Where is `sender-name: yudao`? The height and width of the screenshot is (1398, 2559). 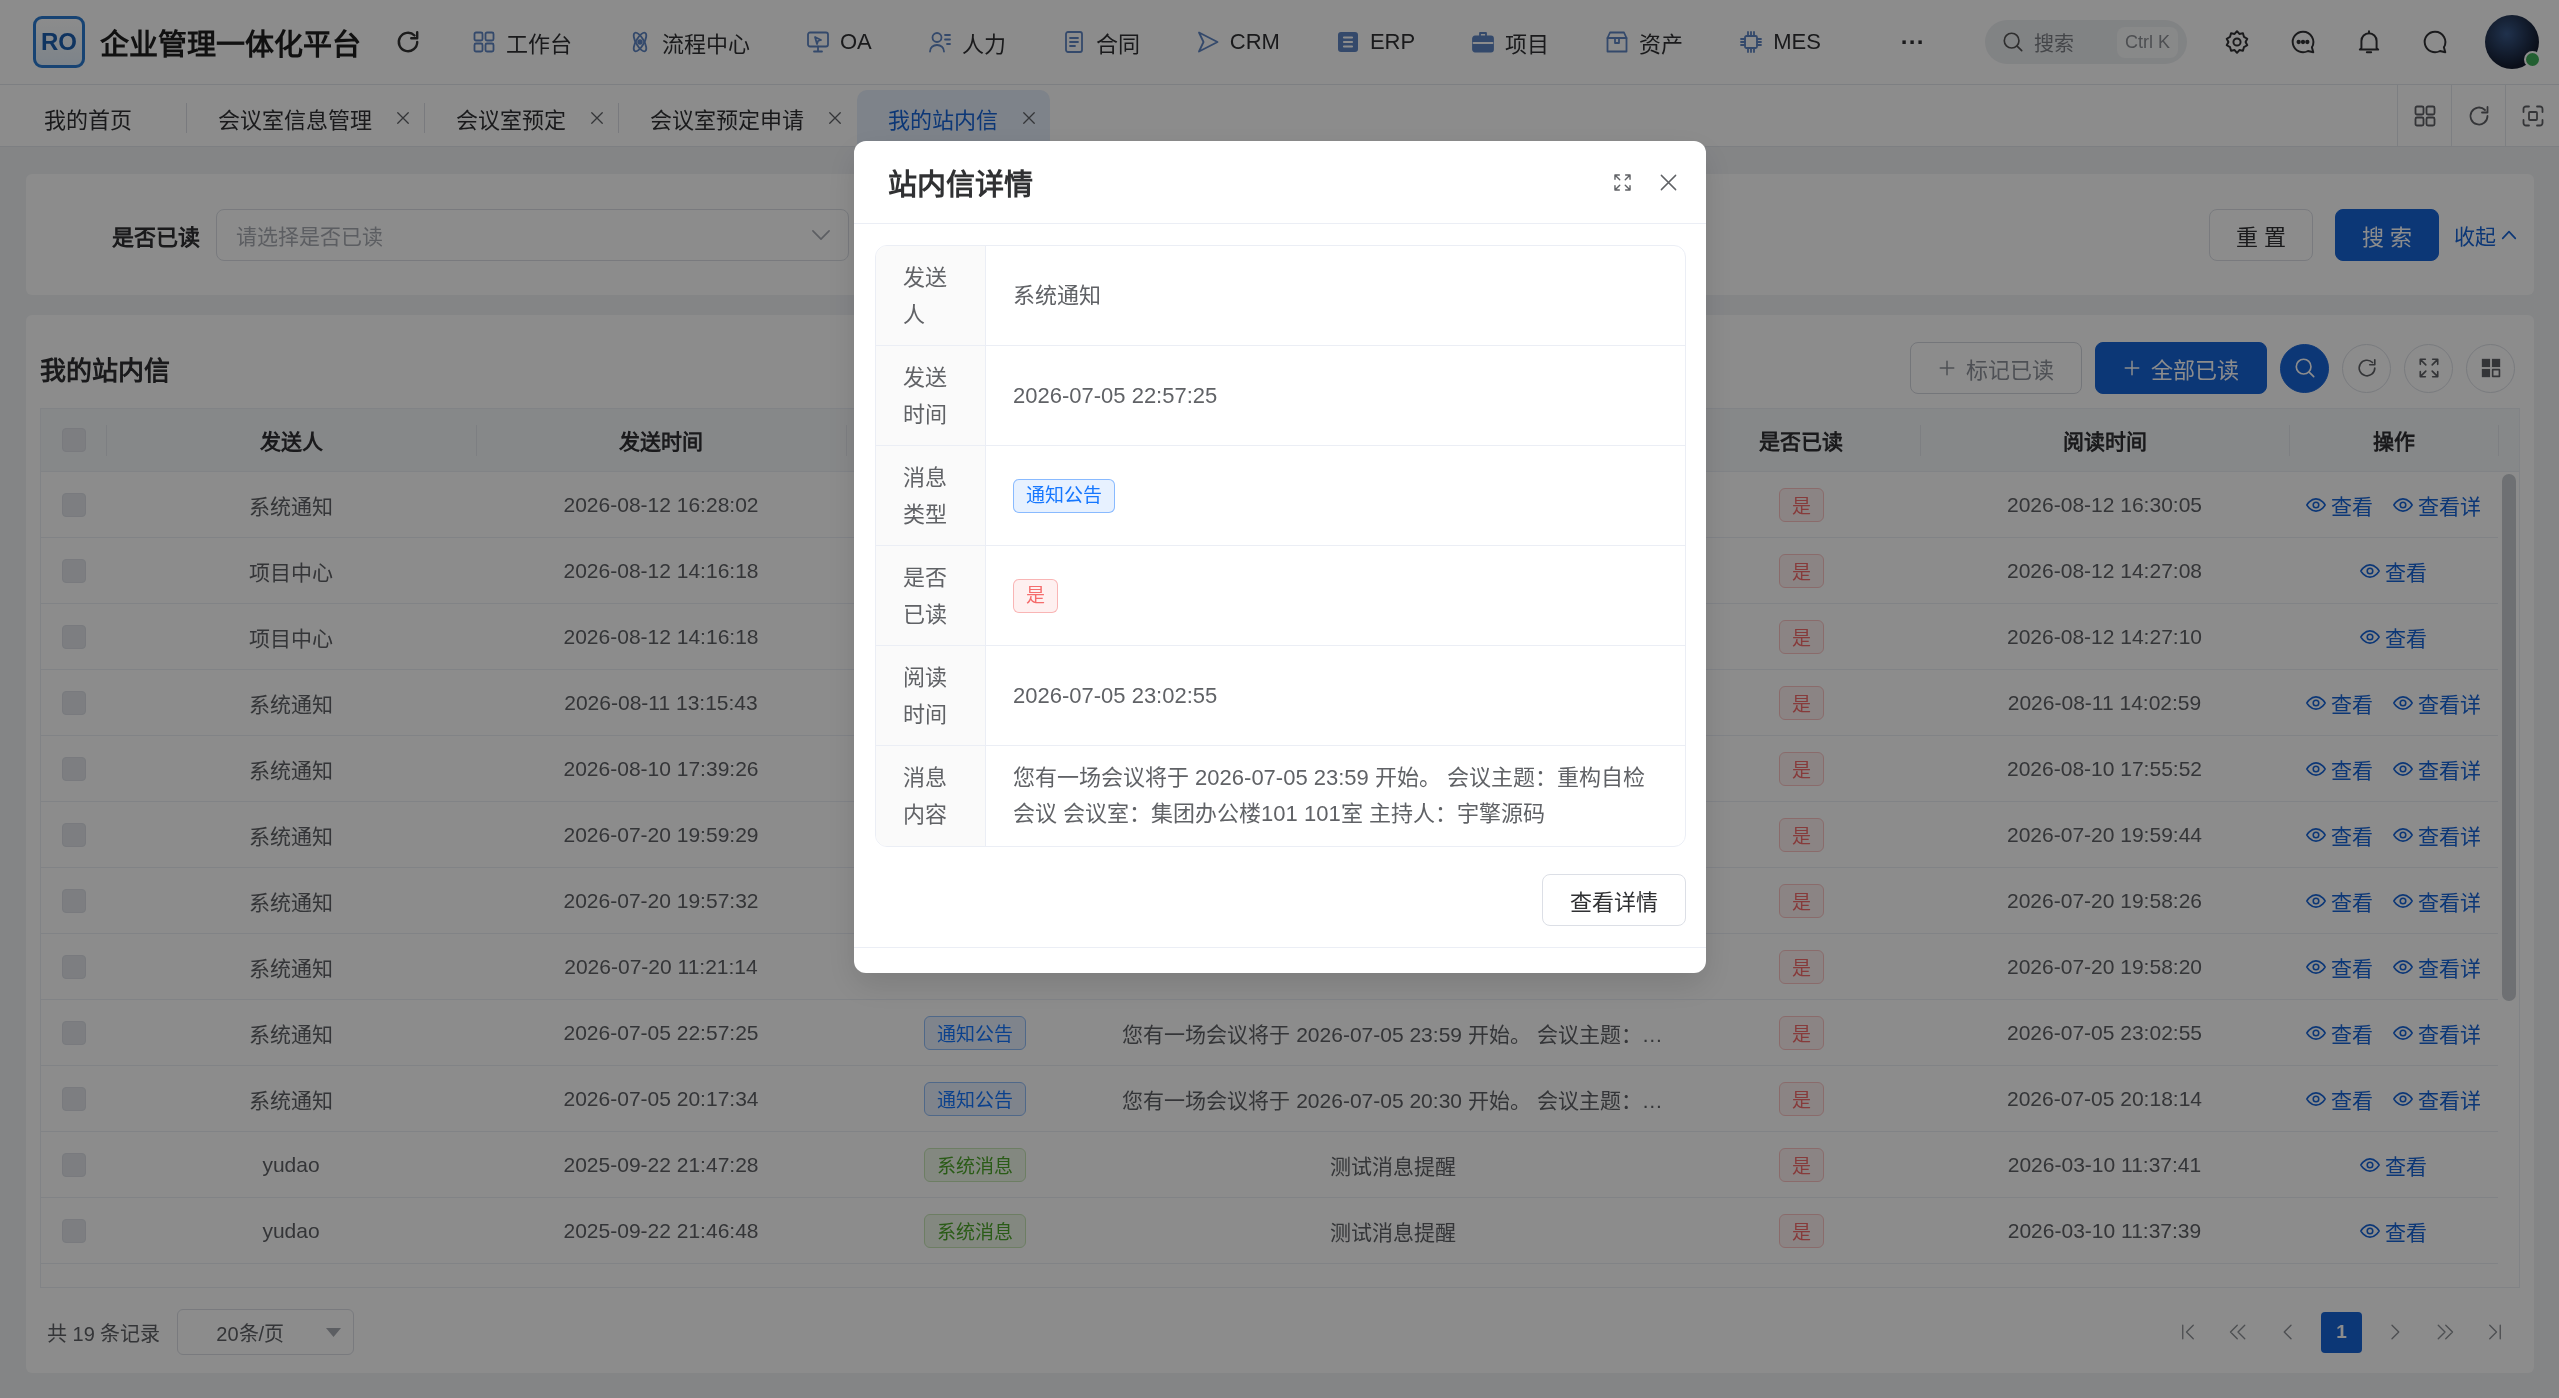 sender-name: yudao is located at coordinates (291, 1164).